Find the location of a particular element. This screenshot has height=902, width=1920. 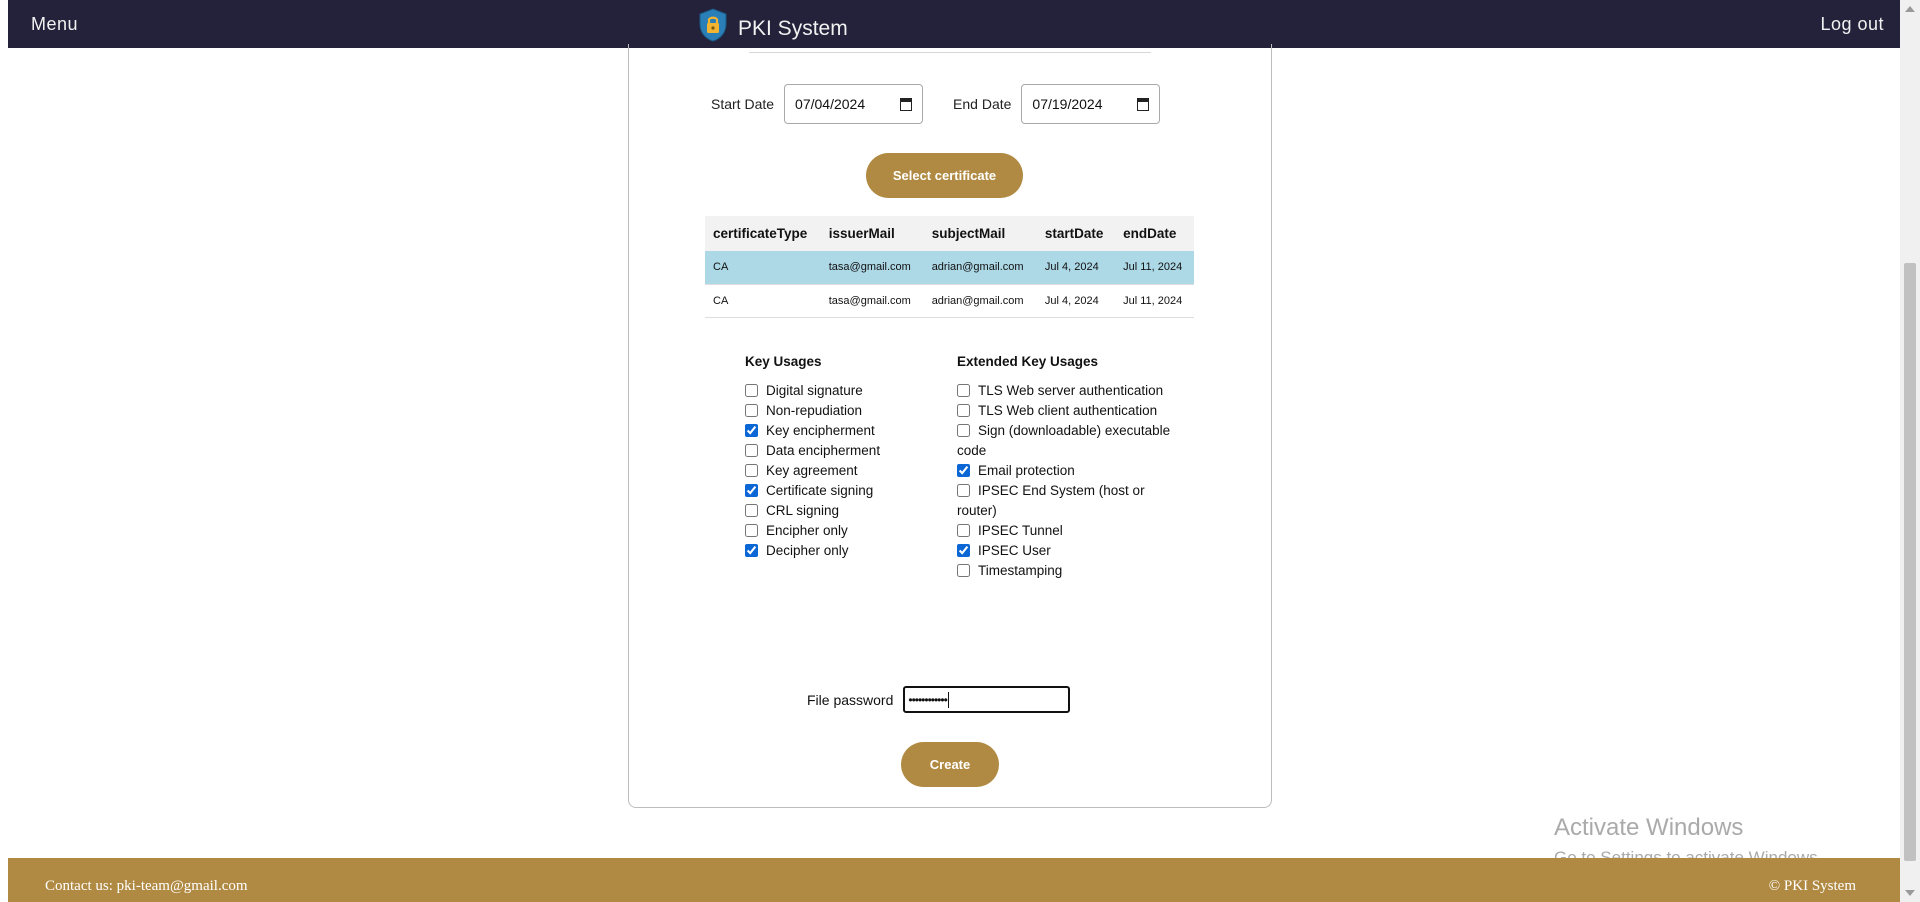

column-header: certificateType is located at coordinates (763, 233).